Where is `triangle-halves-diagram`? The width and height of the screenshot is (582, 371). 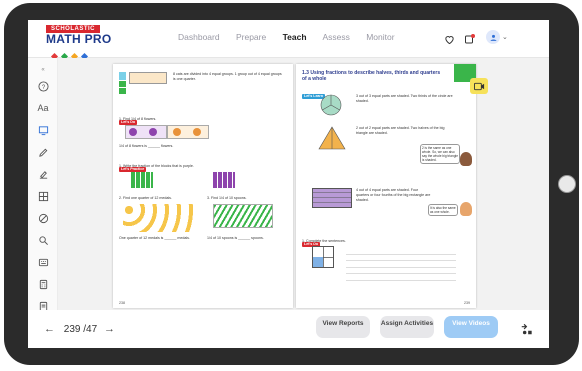
triangle-halves-diagram is located at coordinates (332, 140).